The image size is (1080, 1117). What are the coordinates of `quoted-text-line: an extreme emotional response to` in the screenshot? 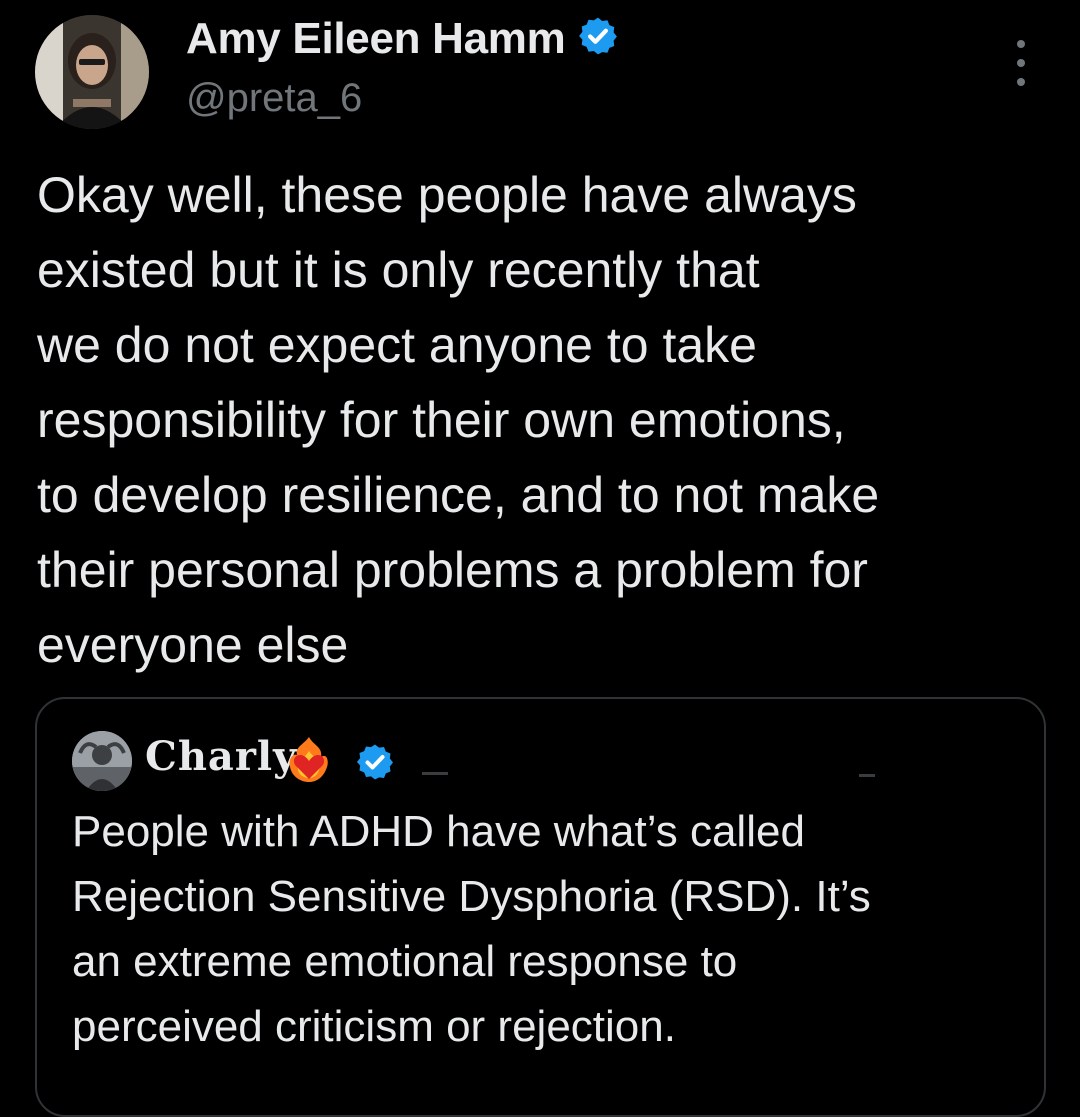 It's located at (405, 961).